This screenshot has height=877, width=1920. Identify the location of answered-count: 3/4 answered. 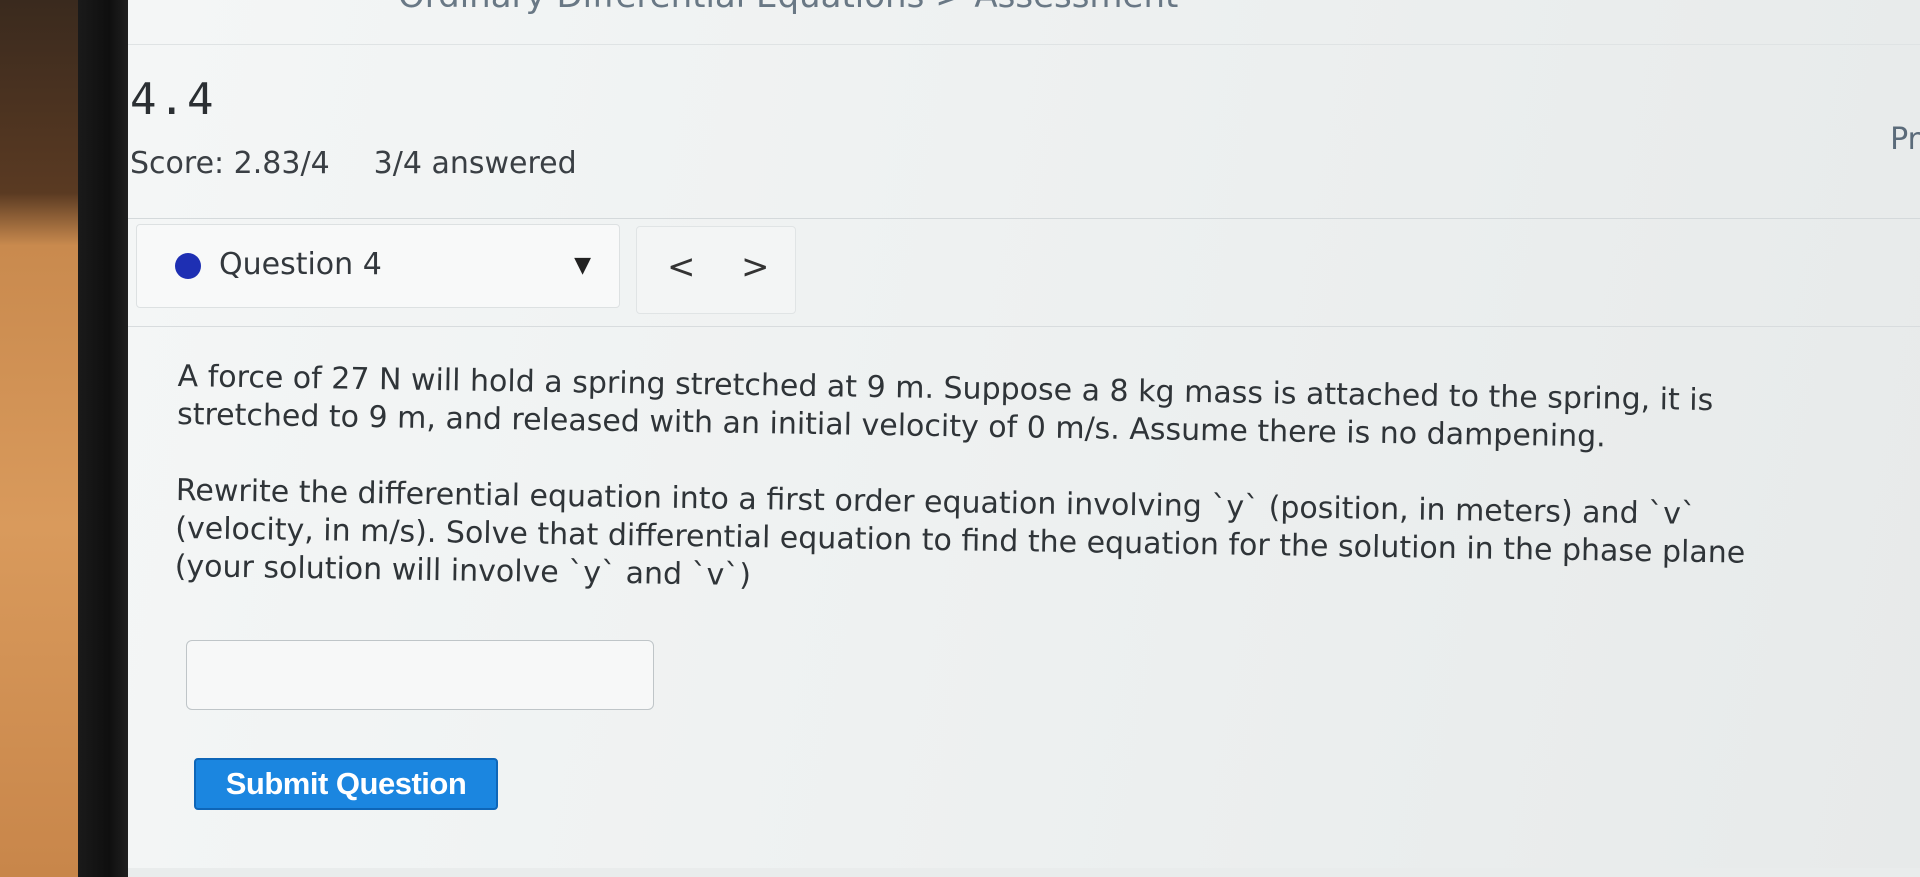
(475, 163).